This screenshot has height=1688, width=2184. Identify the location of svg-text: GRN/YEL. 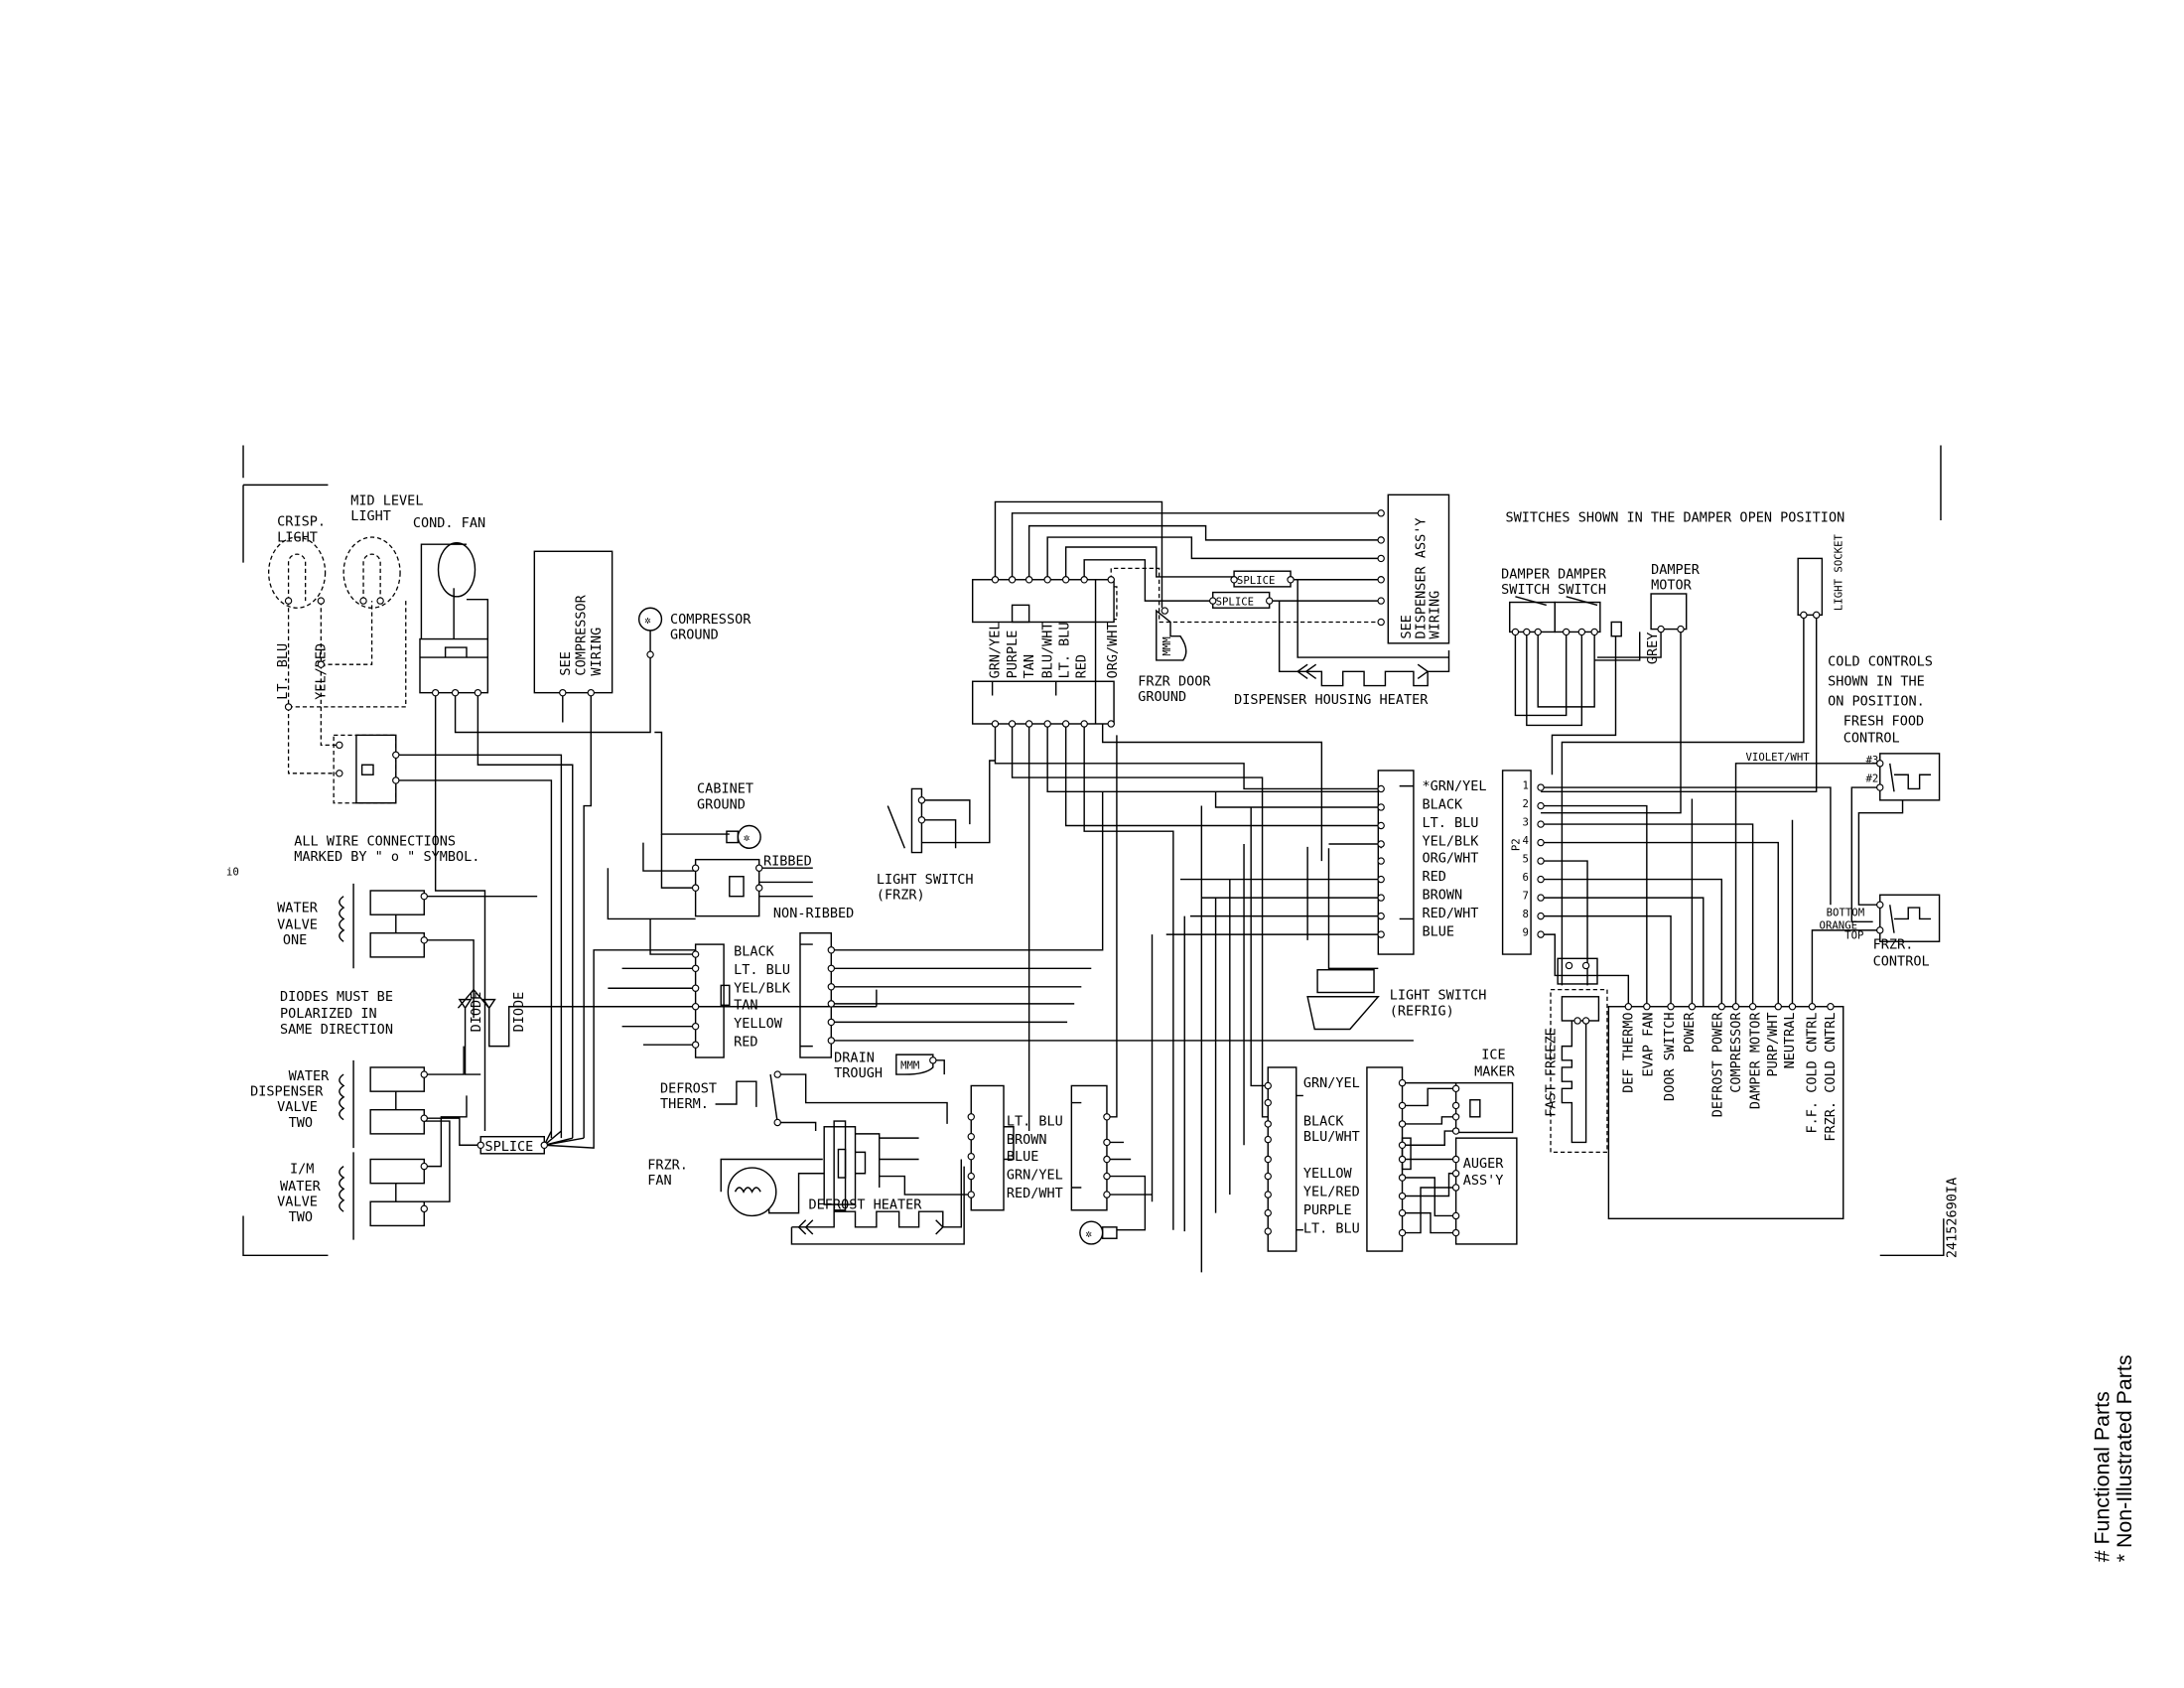
(996, 650).